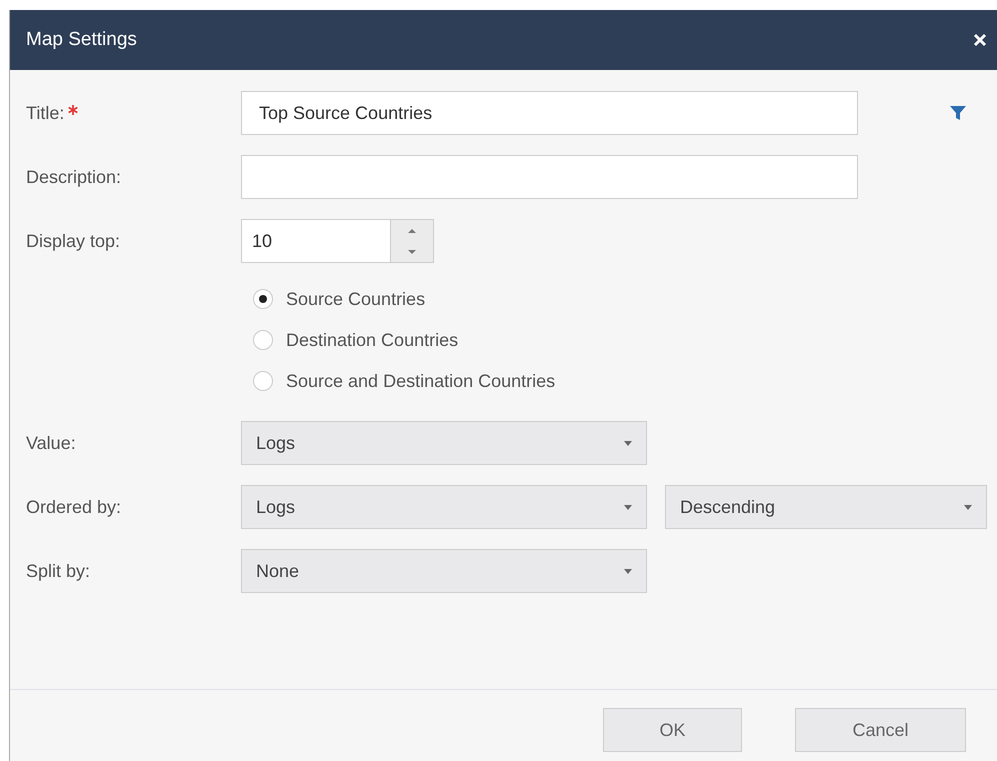  I want to click on text-field, so click(549, 177).